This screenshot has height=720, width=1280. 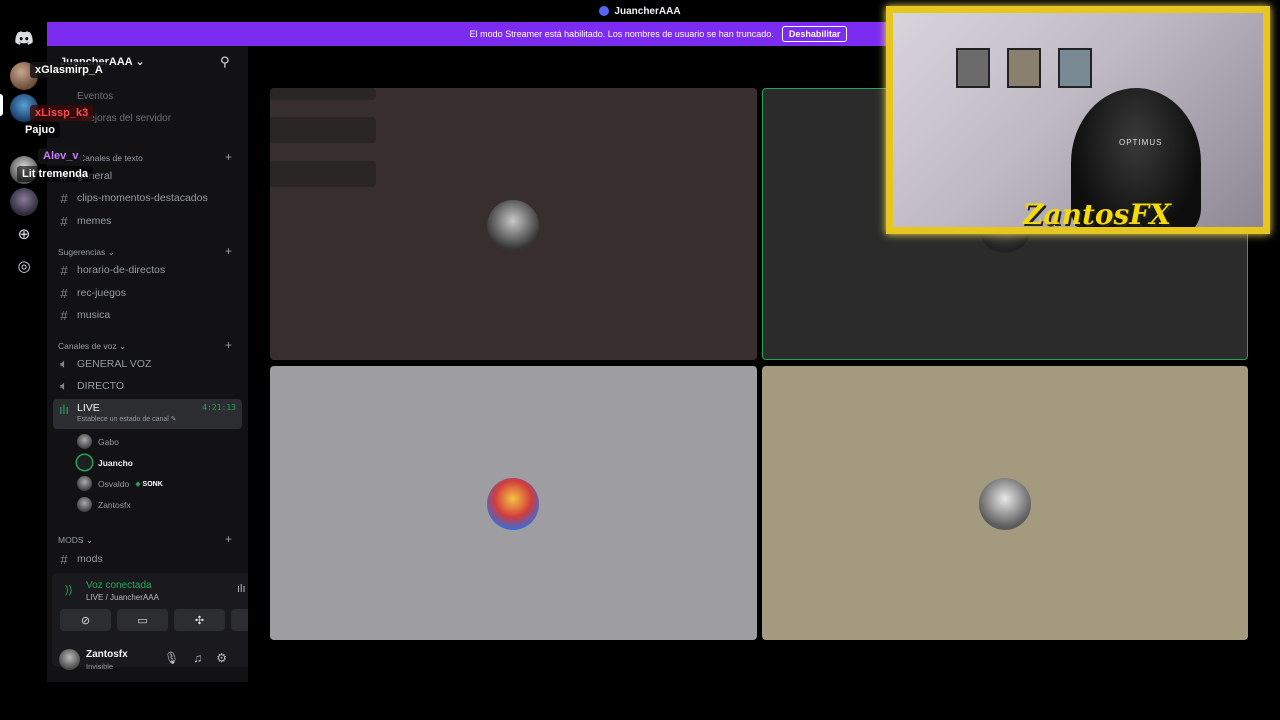 I want to click on voice-user-gabo: Gabo, so click(x=98, y=441).